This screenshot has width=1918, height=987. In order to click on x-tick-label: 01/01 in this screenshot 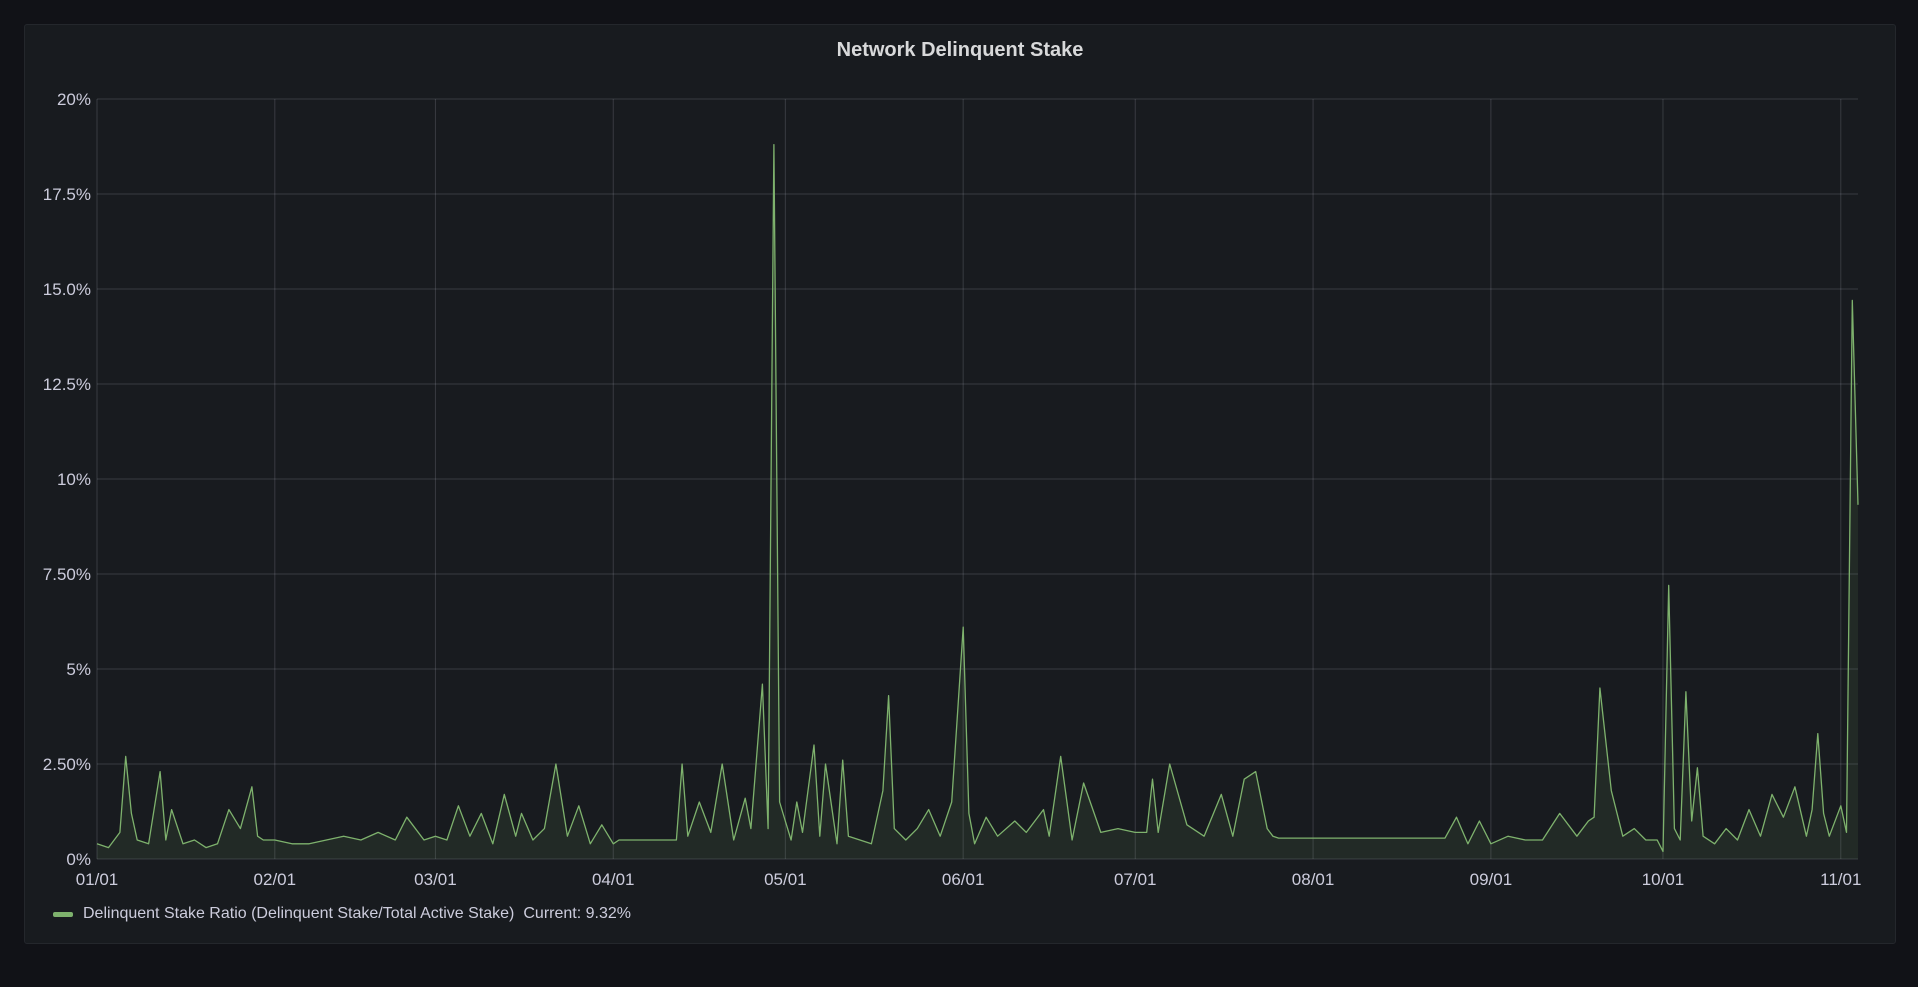, I will do `click(97, 879)`.